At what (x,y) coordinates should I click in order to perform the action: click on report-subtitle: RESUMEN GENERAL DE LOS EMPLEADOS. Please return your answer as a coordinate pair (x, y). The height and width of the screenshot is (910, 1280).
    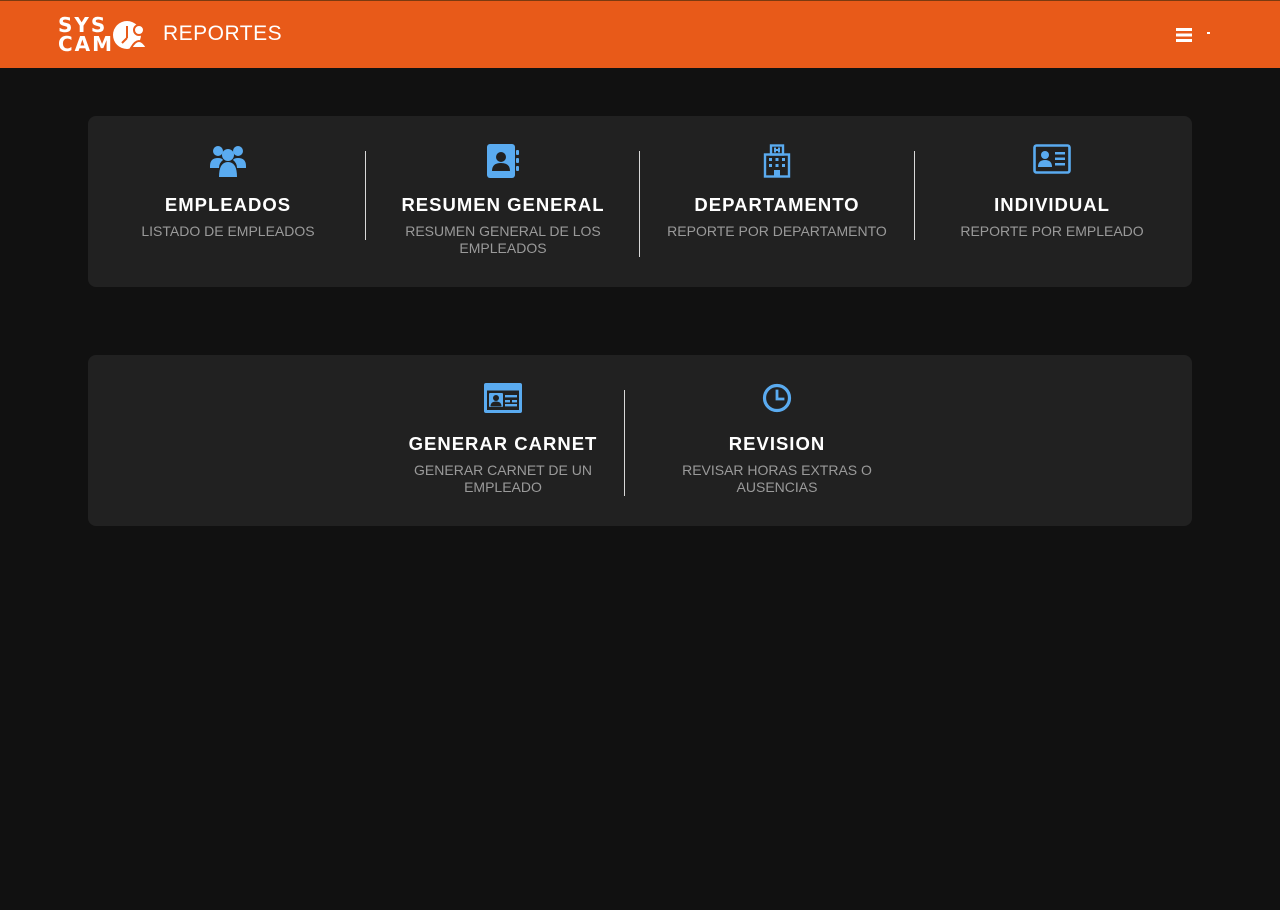
    Looking at the image, I should click on (503, 239).